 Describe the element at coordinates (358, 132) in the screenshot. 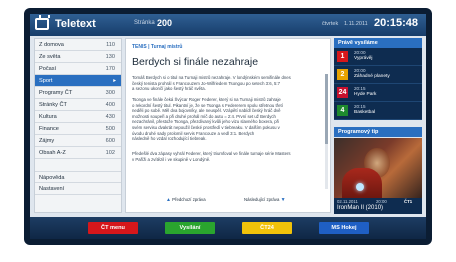

I see `tip-title: Programový tip` at that location.